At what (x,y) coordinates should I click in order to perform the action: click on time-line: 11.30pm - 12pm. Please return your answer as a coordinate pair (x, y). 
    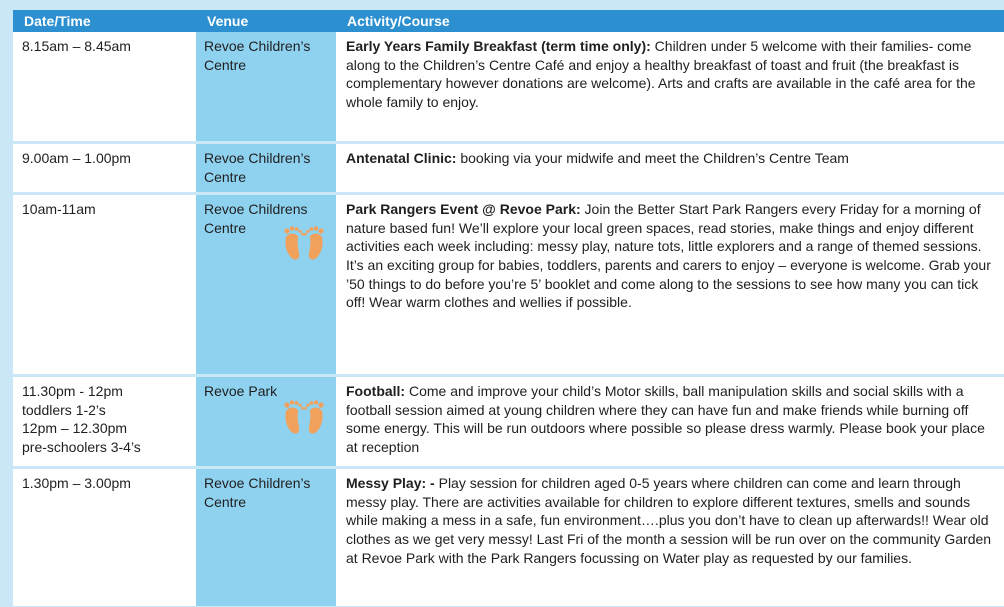
    Looking at the image, I should click on (72, 391).